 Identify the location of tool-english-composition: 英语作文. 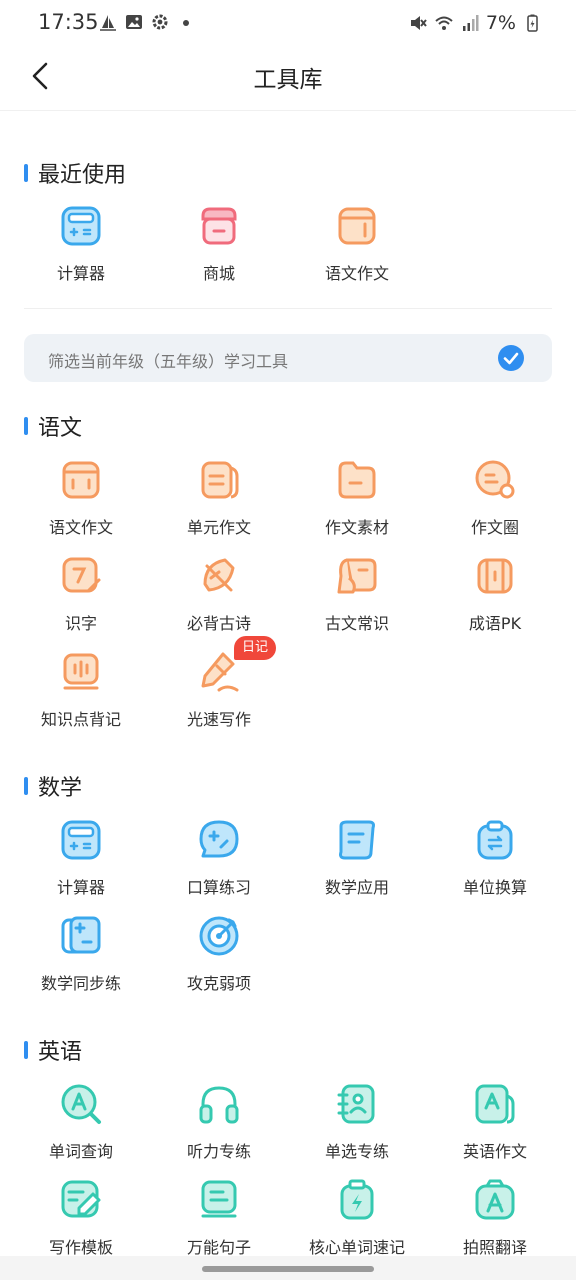
(495, 1130).